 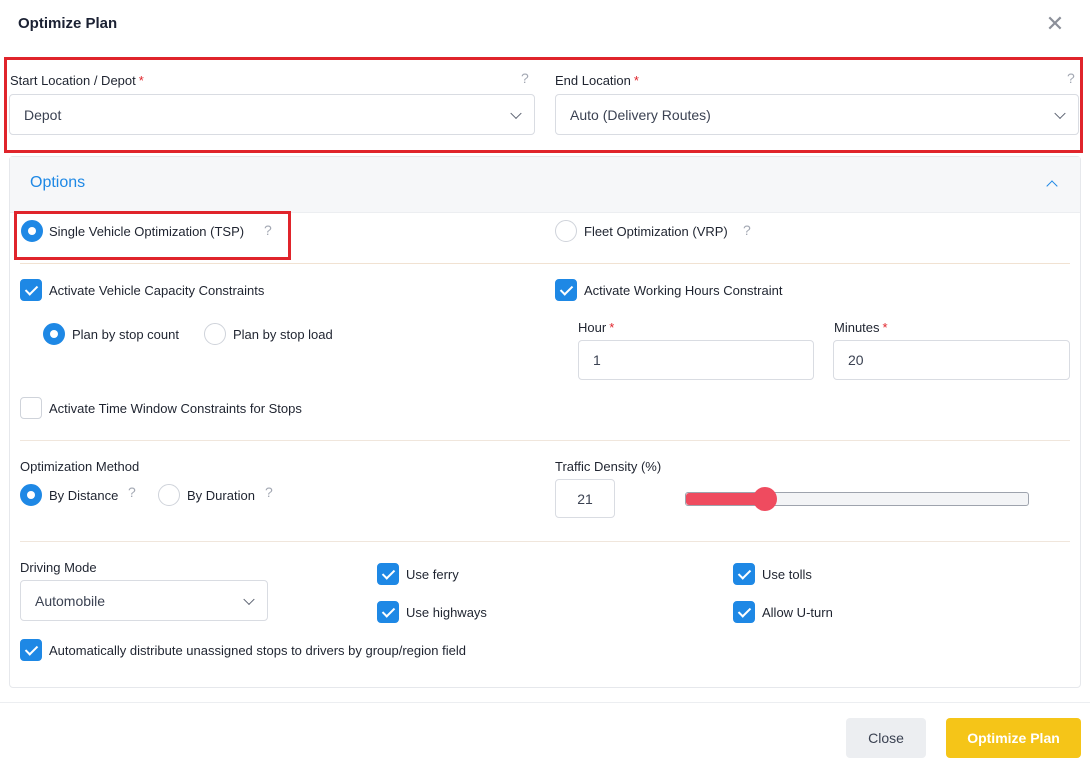 What do you see at coordinates (886, 738) in the screenshot?
I see `close-button: Close` at bounding box center [886, 738].